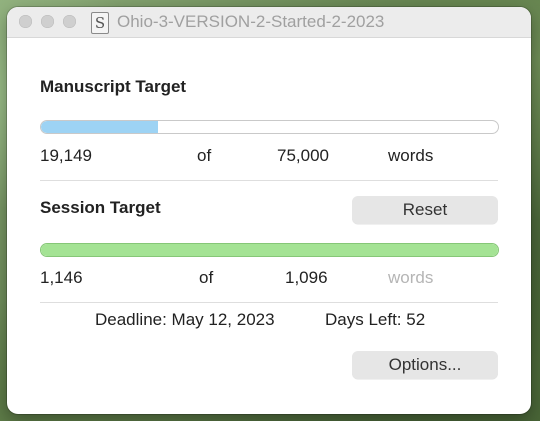 The image size is (540, 421). What do you see at coordinates (411, 277) in the screenshot?
I see `session-unit-label: words` at bounding box center [411, 277].